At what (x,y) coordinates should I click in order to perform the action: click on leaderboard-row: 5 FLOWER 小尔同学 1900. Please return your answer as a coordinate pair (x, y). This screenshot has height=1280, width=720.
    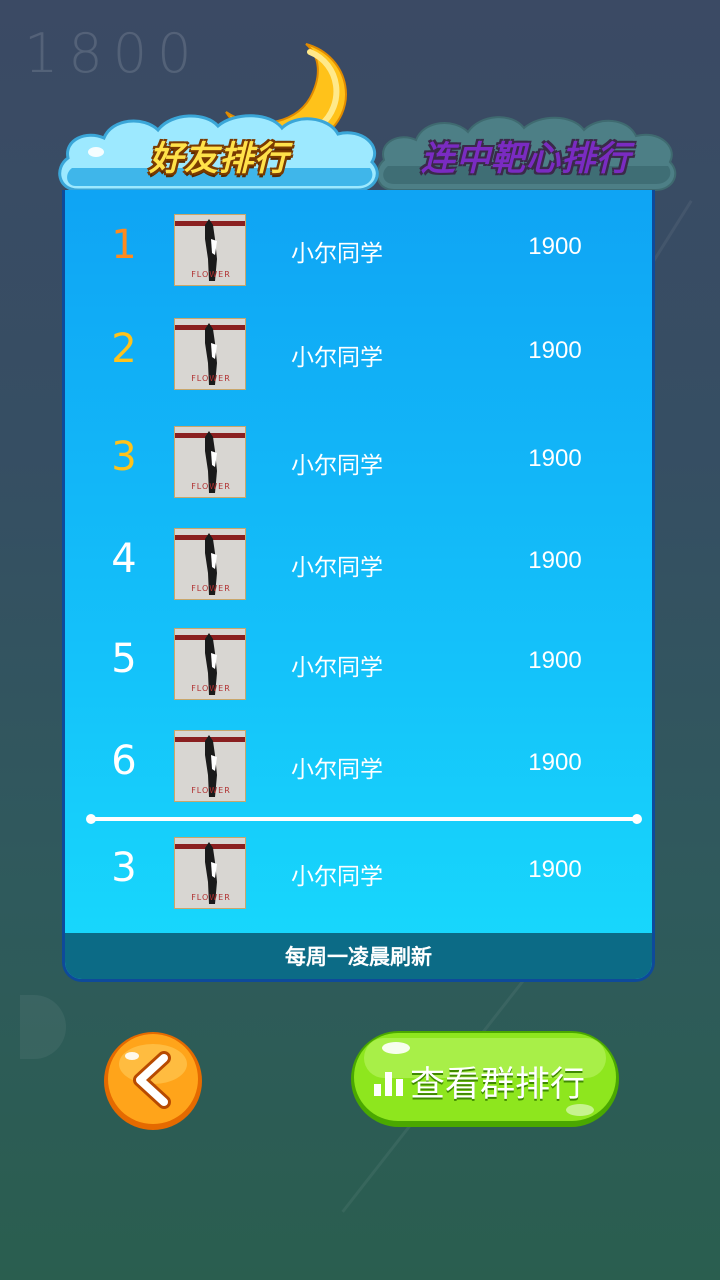
    Looking at the image, I should click on (358, 665).